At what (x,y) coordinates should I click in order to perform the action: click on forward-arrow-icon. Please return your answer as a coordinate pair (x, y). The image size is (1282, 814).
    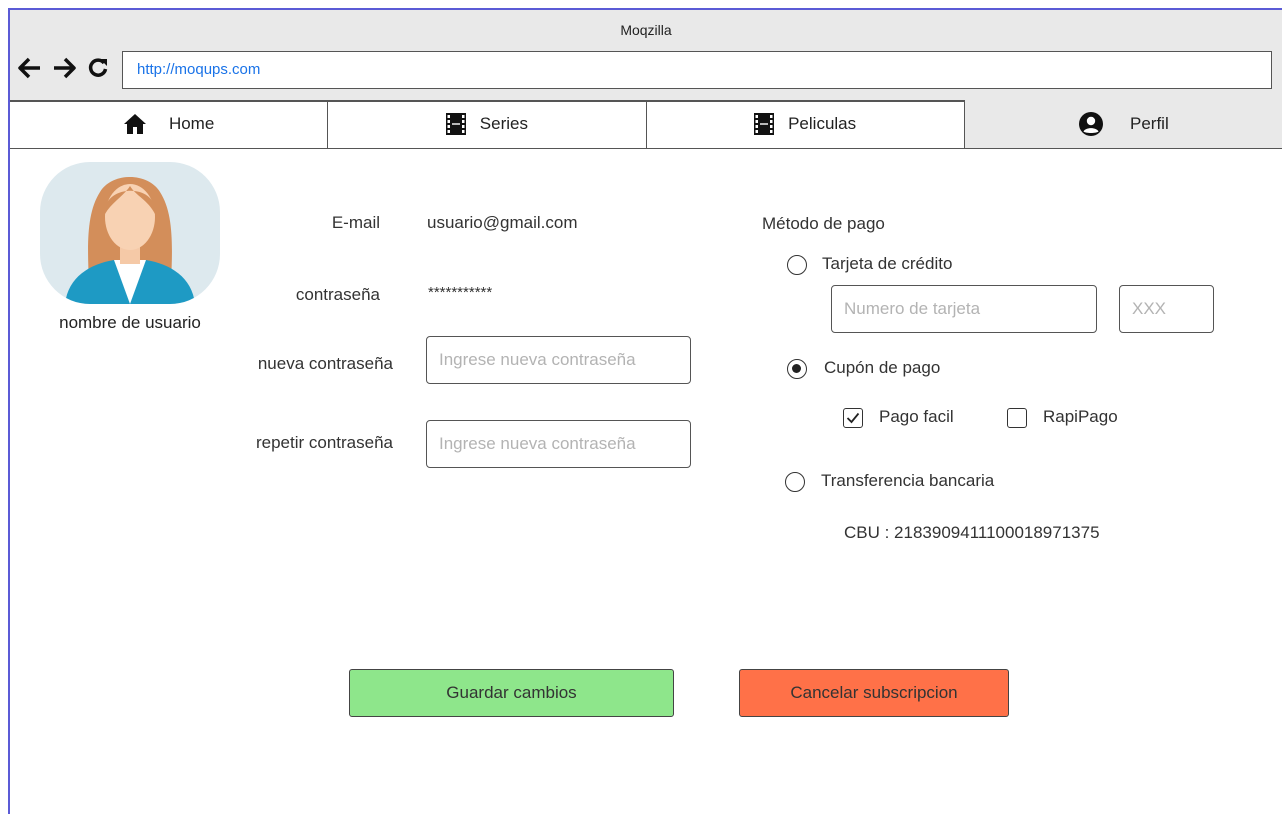
    Looking at the image, I should click on (64, 68).